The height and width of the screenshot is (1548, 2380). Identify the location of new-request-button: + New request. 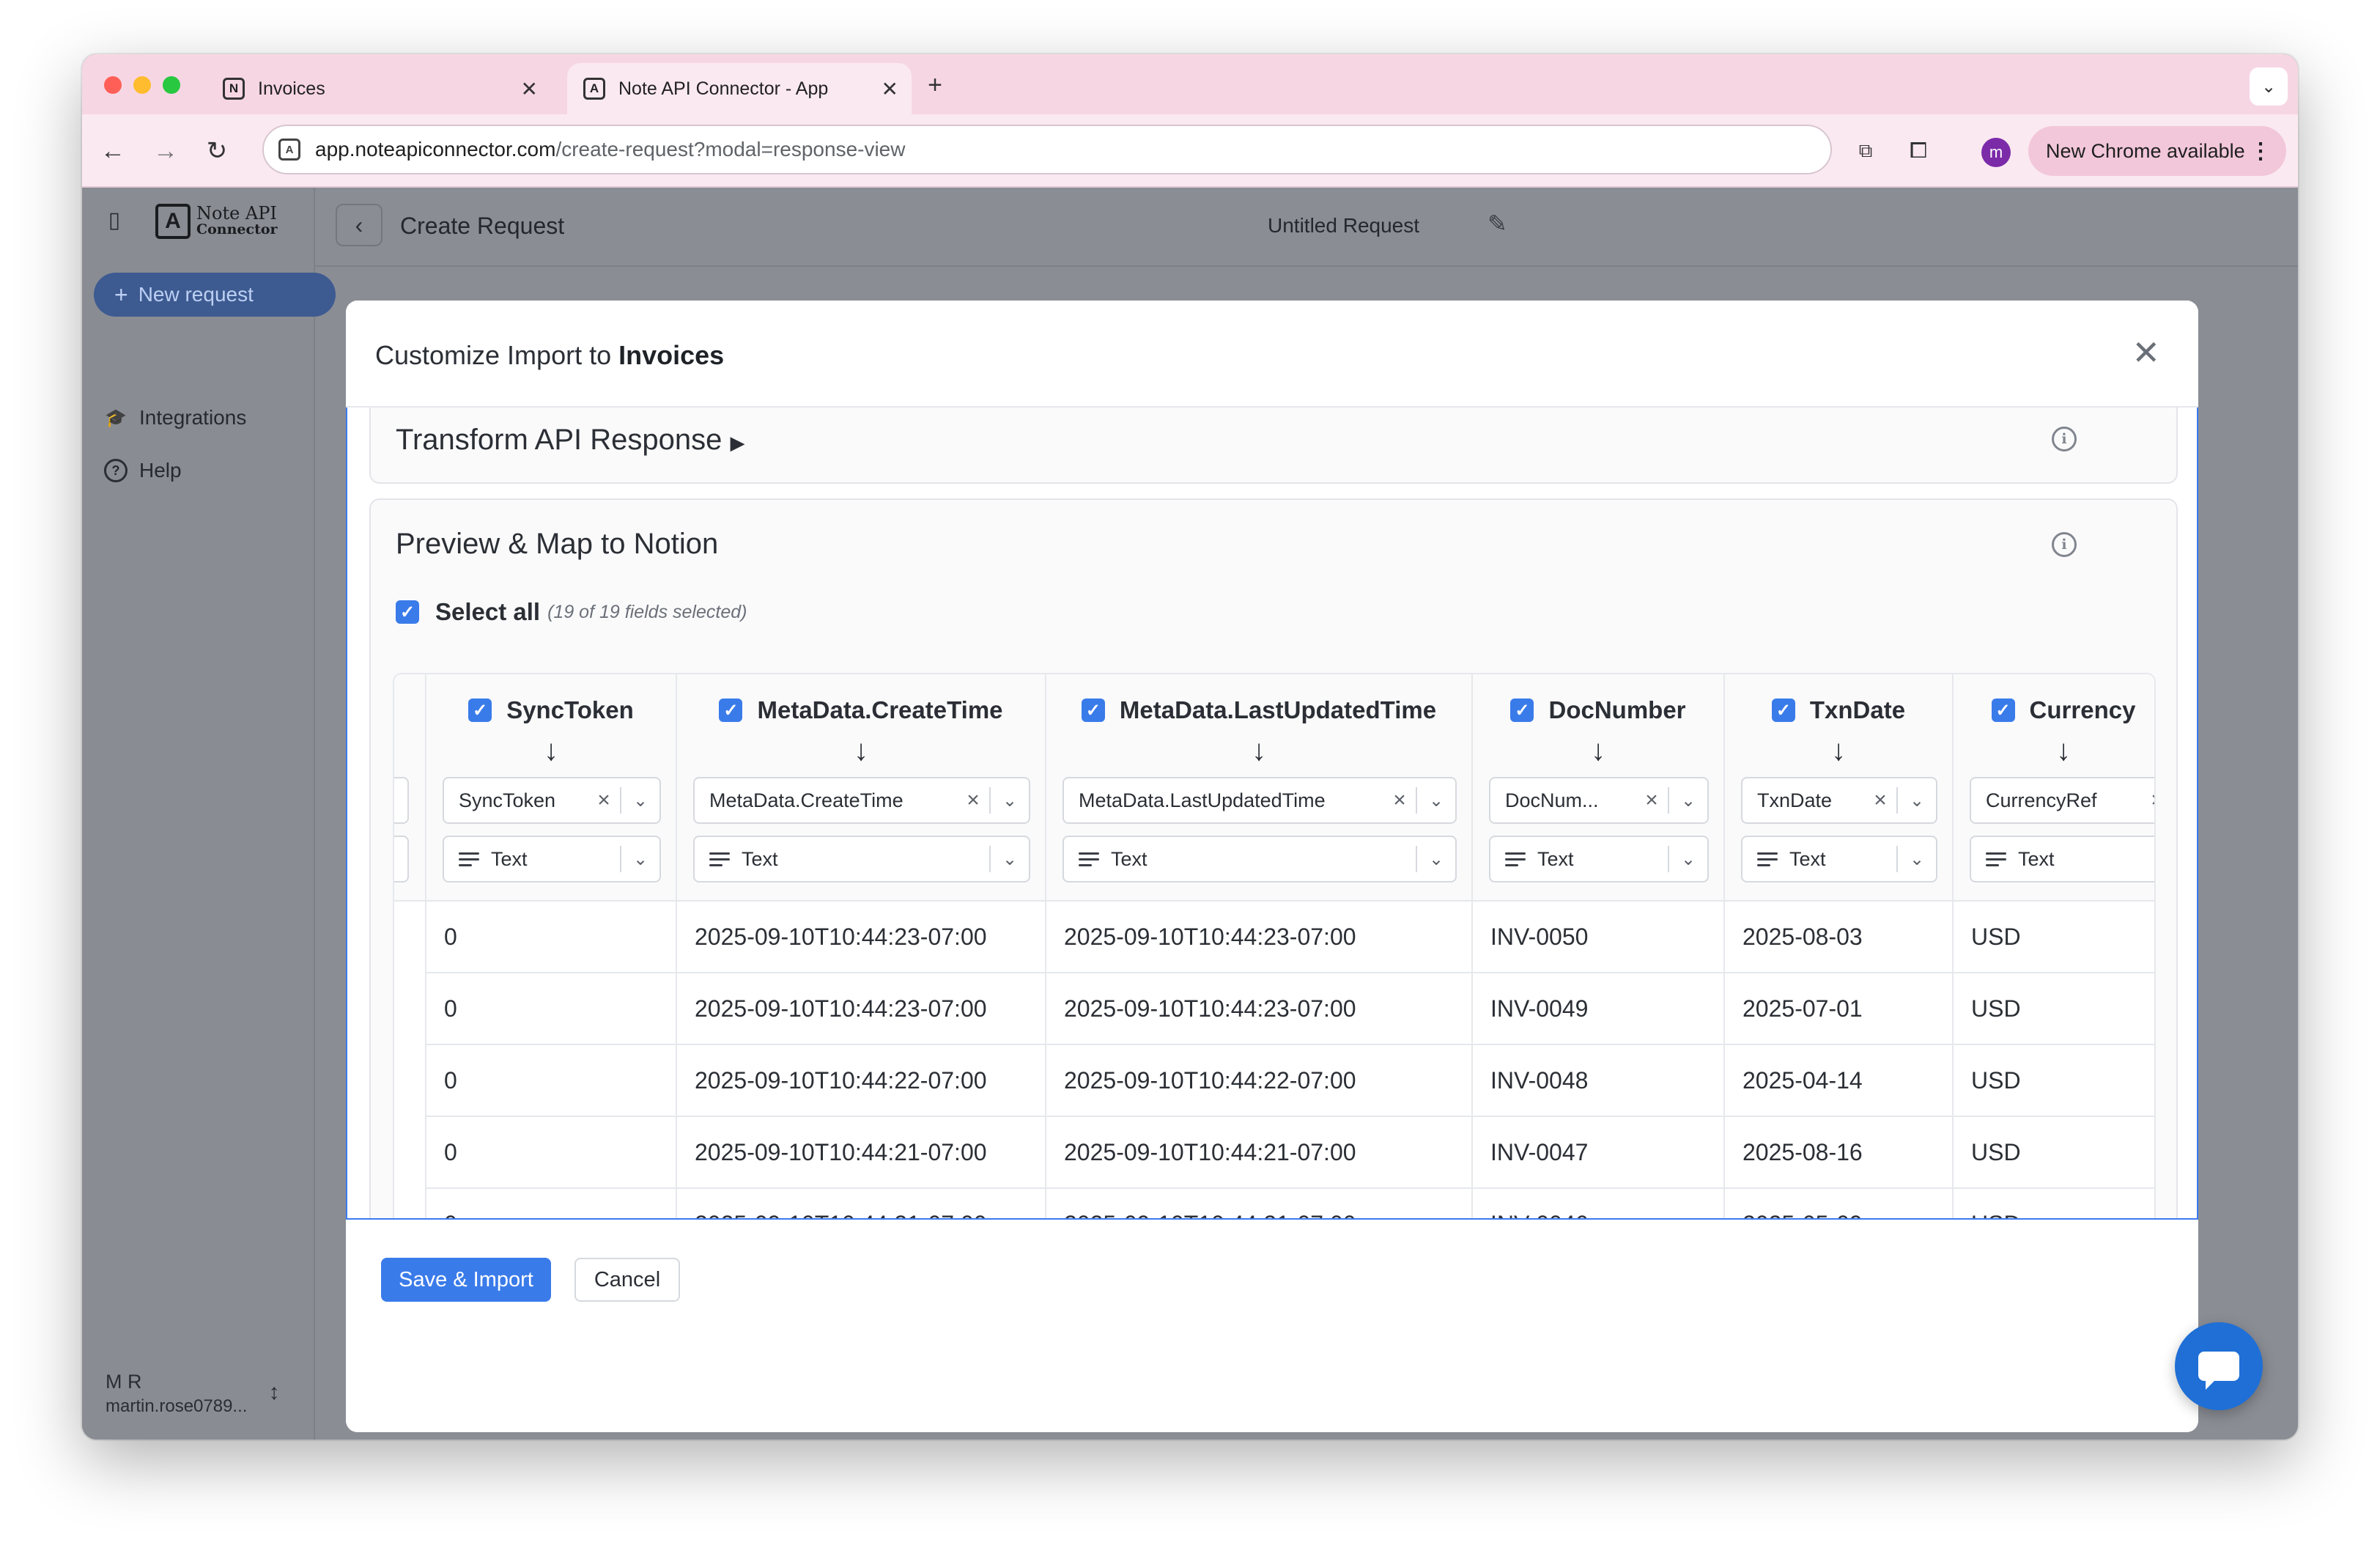
(215, 295).